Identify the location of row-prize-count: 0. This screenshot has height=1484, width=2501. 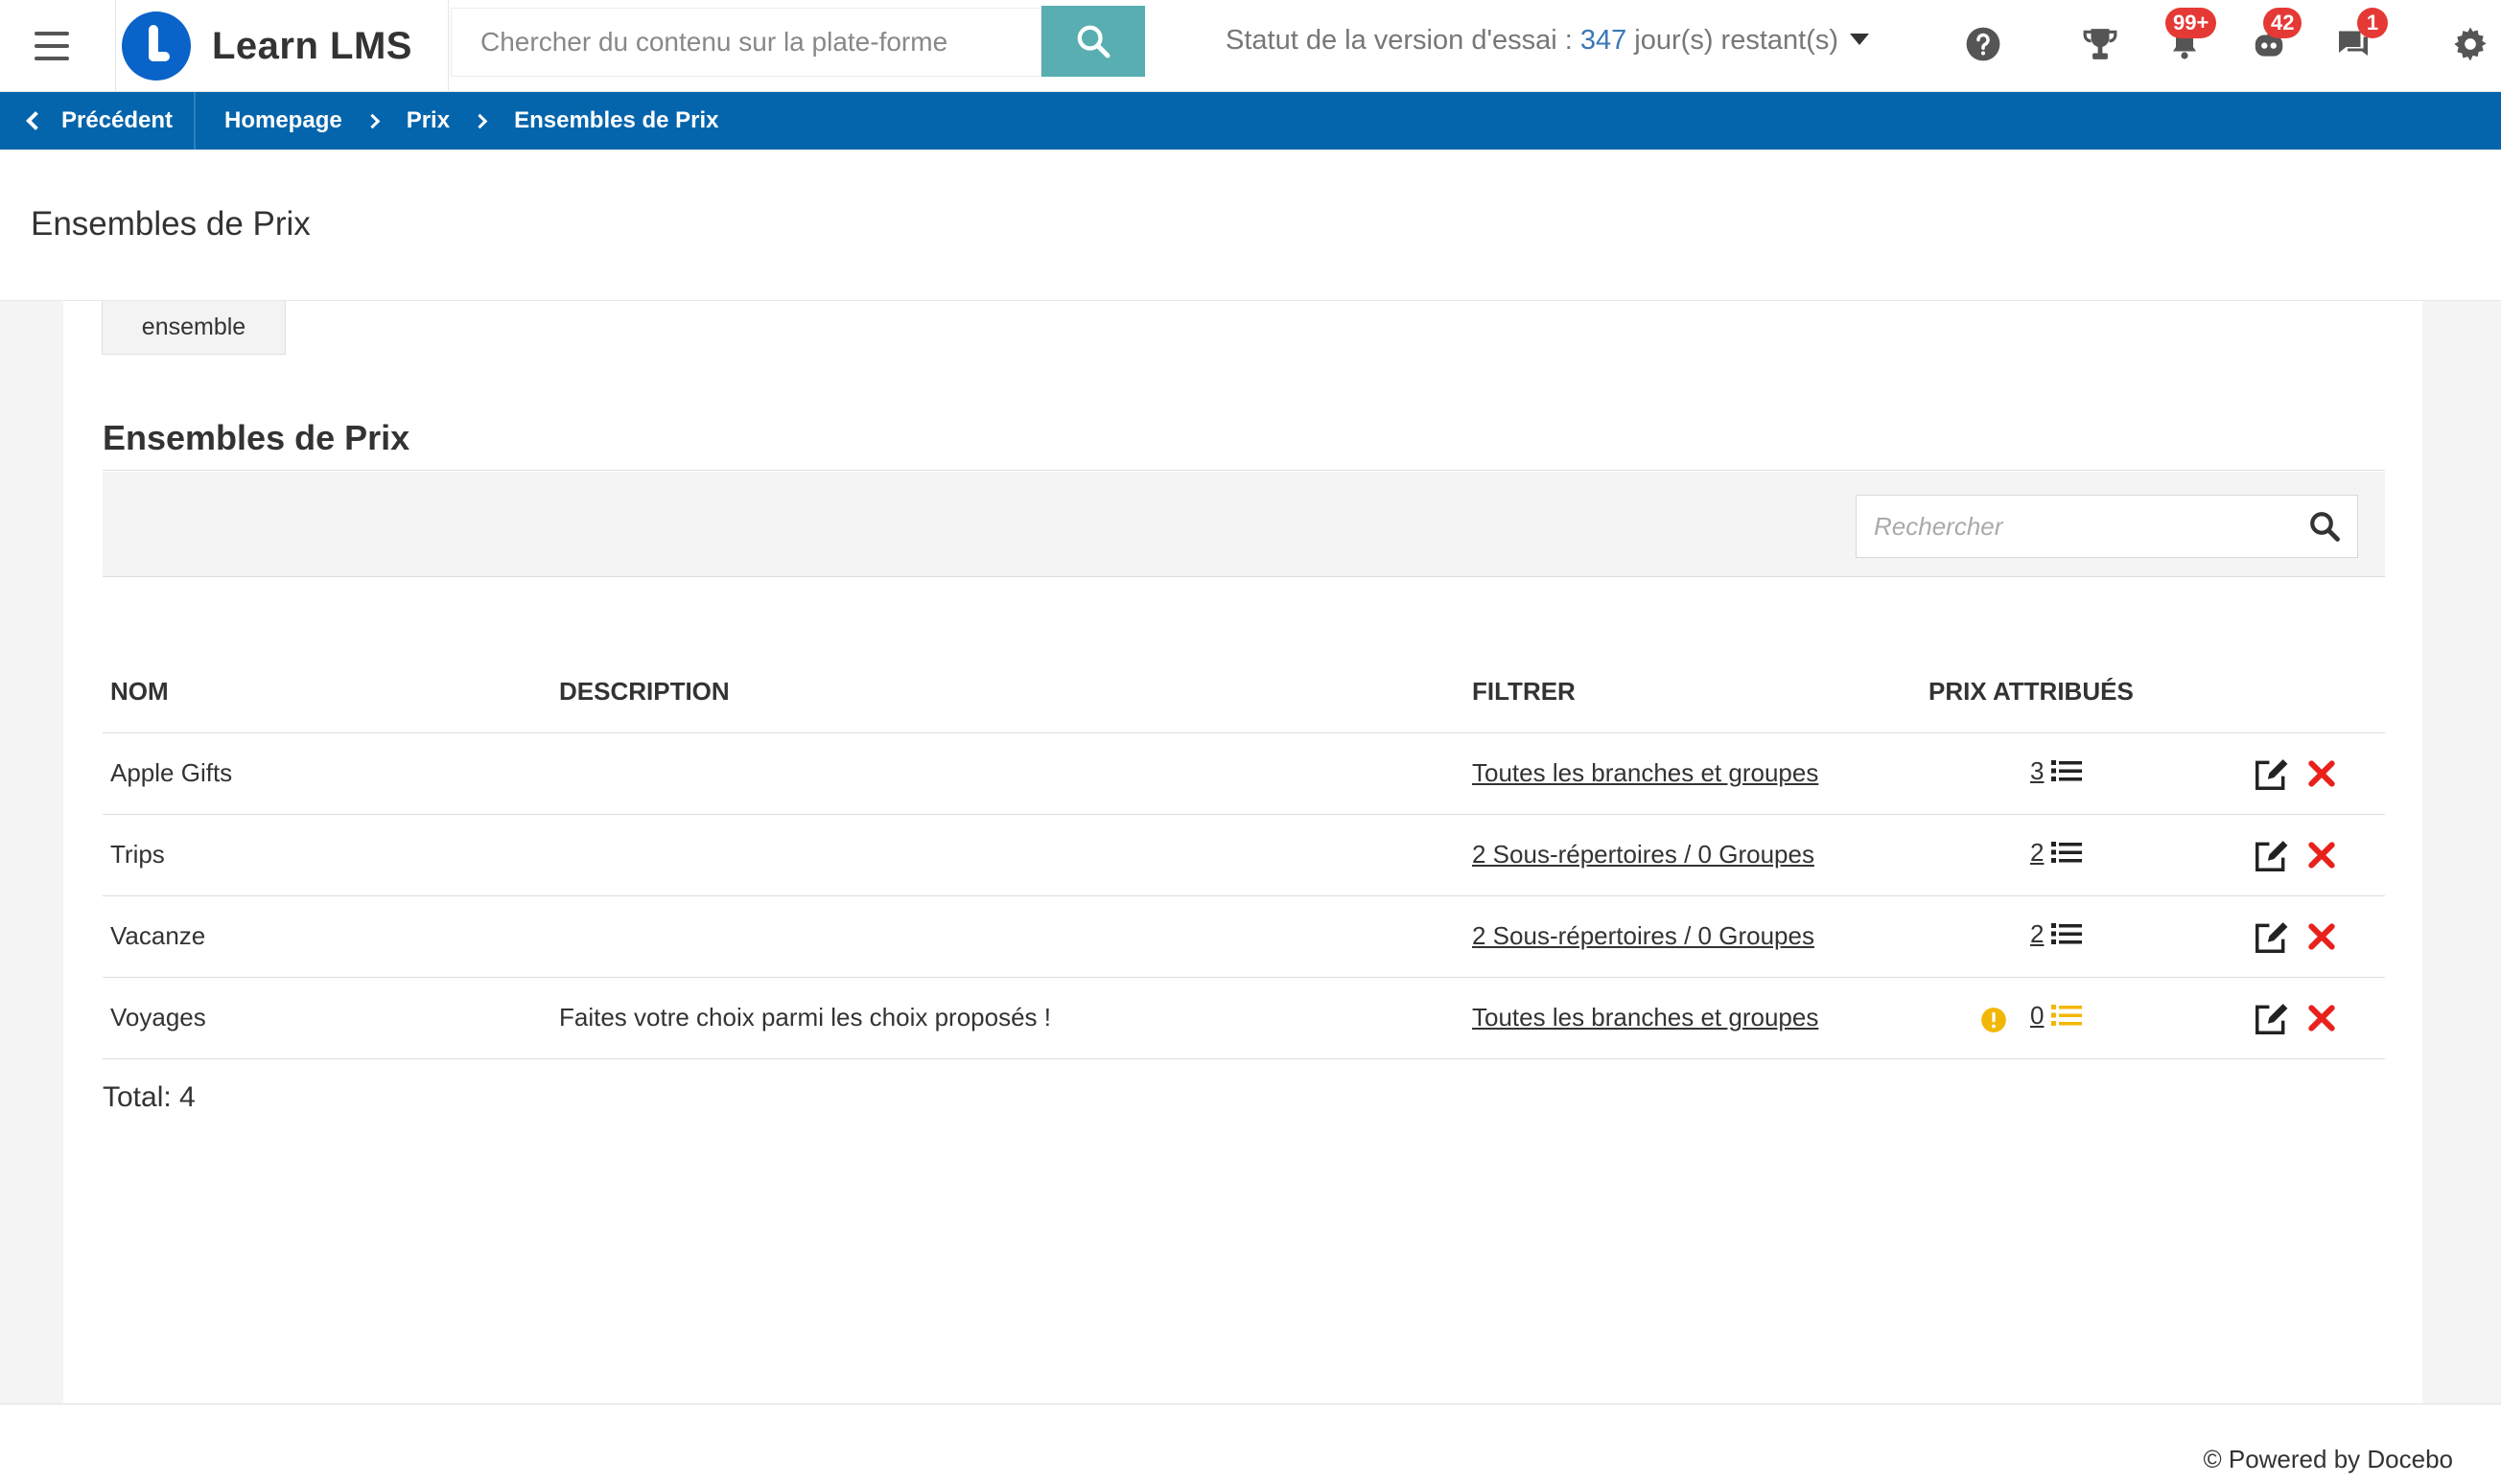
(2074, 1018).